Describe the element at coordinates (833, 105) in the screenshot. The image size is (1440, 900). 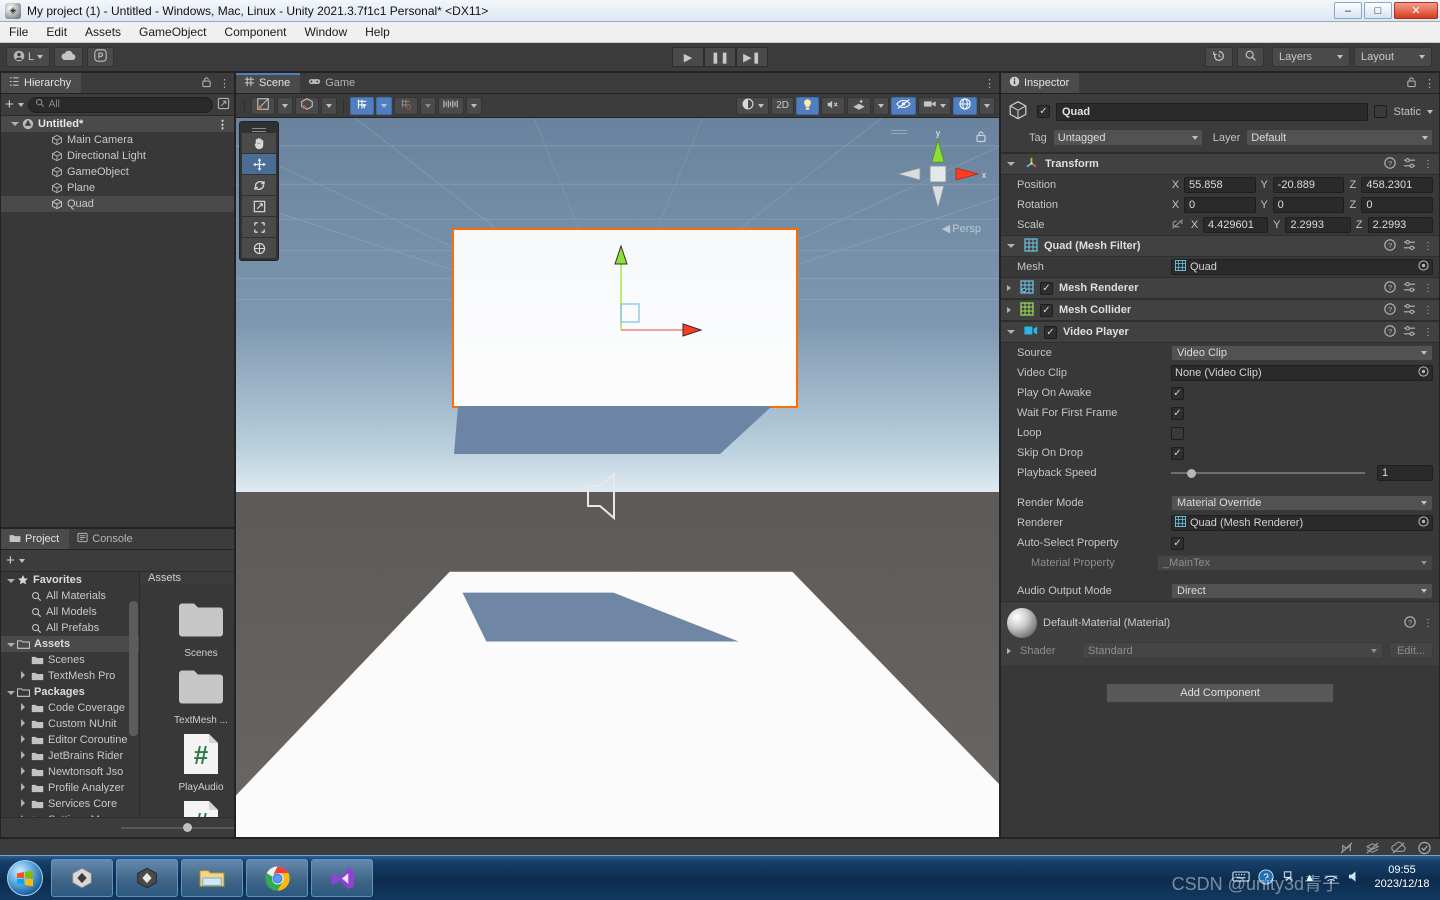
I see `scene-audio-button` at that location.